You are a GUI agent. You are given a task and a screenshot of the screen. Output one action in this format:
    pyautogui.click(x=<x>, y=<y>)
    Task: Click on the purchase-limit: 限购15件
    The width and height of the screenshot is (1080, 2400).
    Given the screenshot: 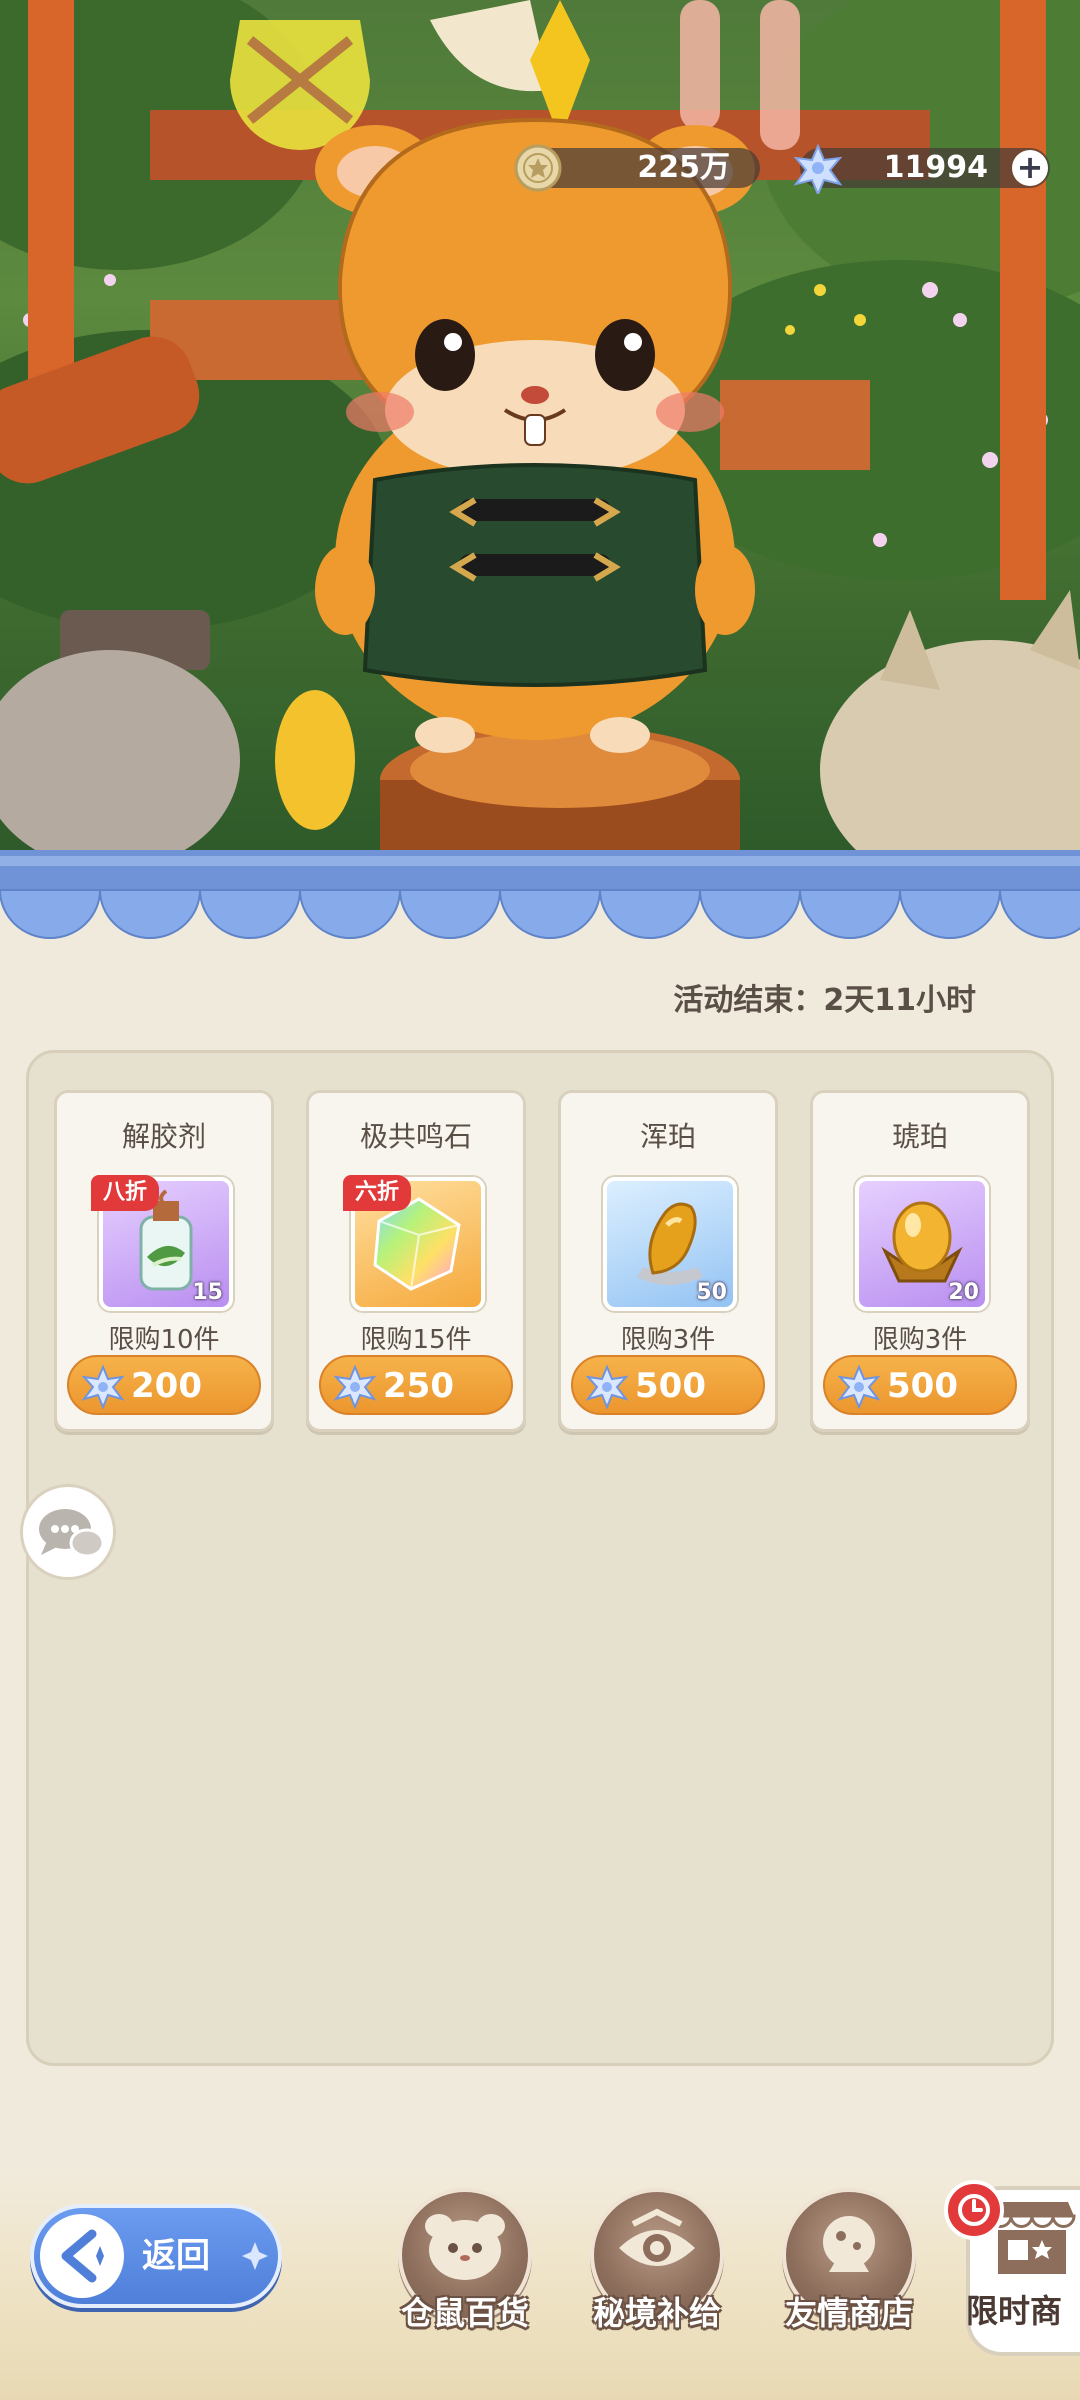 What is the action you would take?
    pyautogui.click(x=416, y=1340)
    